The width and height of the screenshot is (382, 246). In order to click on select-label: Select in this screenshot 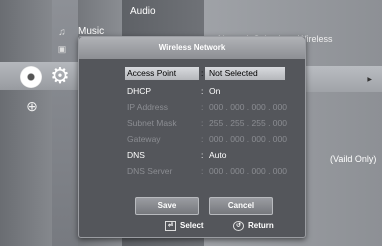, I will do `click(192, 226)`.